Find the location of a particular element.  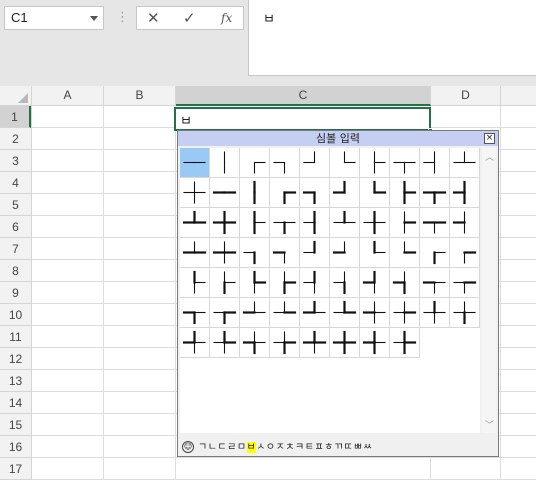

row-header-1: 1 is located at coordinates (15, 117).